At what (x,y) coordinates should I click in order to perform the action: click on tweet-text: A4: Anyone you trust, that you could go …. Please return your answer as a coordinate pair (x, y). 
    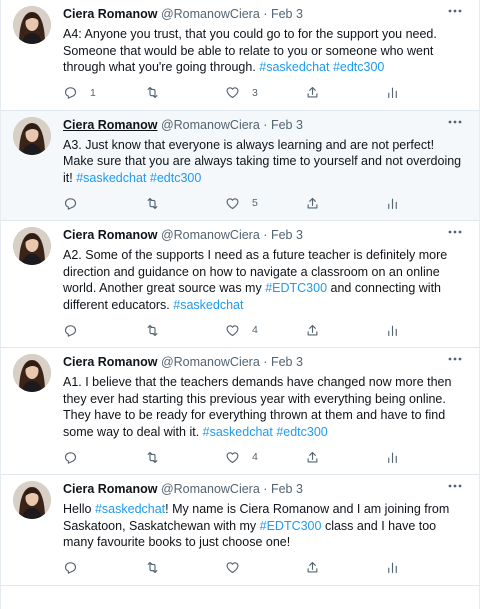
    Looking at the image, I should click on (265, 51).